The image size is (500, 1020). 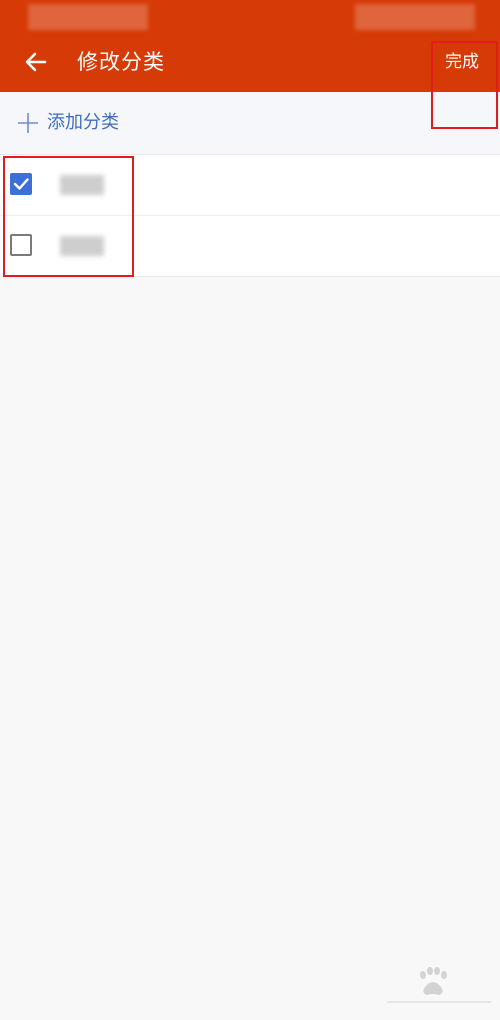 I want to click on add-category-label: 添加分类, so click(x=83, y=122).